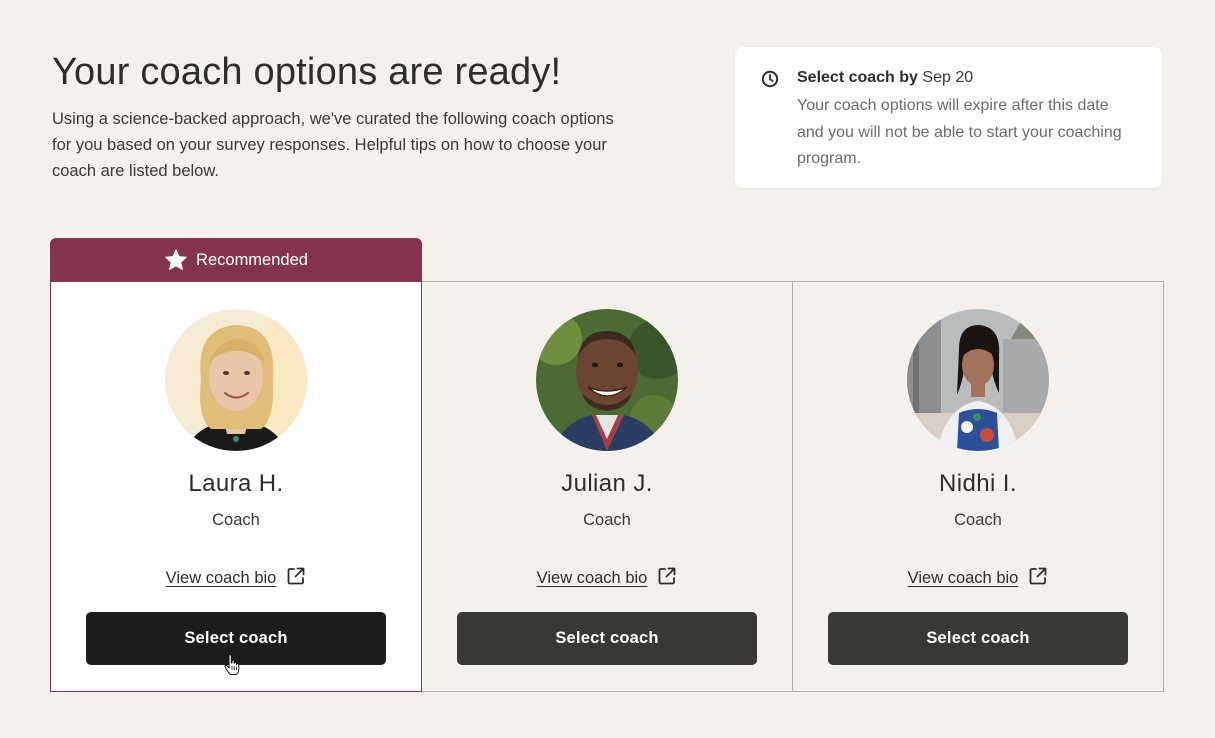 The width and height of the screenshot is (1215, 738). I want to click on recommended-badge: Recommended, so click(236, 260).